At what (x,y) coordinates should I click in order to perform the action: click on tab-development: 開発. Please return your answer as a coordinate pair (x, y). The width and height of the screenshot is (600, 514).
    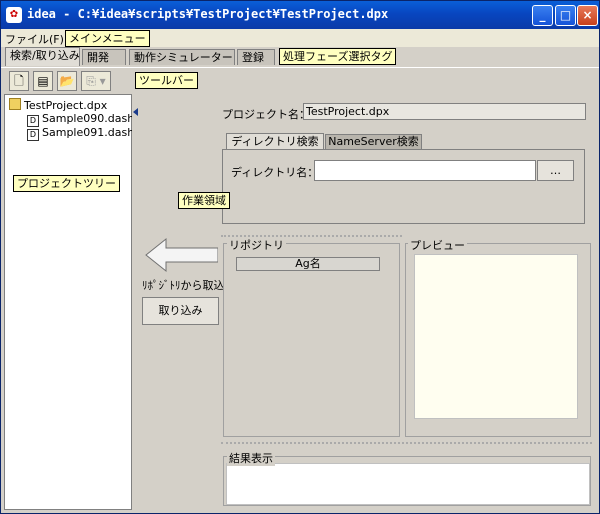
    Looking at the image, I should click on (104, 57).